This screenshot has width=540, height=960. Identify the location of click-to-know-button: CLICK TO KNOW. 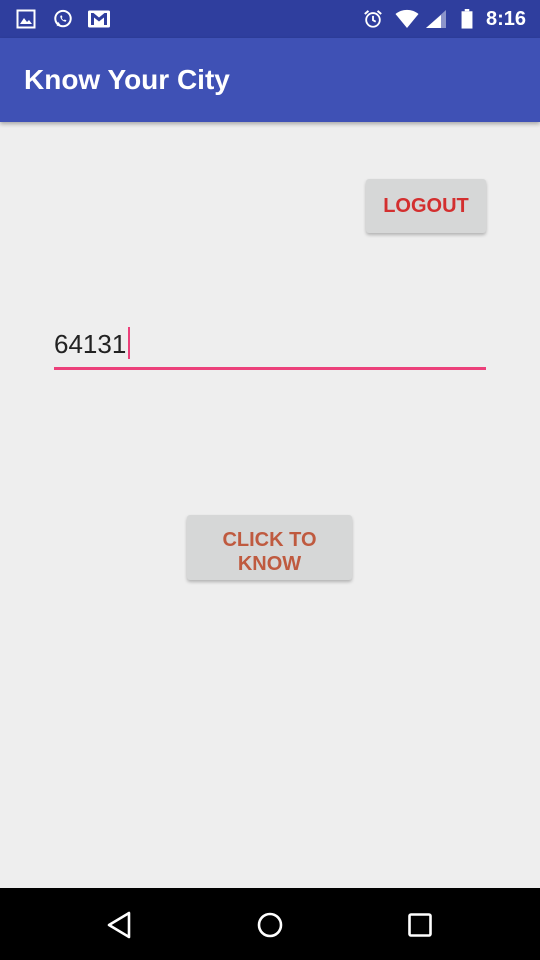
(269, 547).